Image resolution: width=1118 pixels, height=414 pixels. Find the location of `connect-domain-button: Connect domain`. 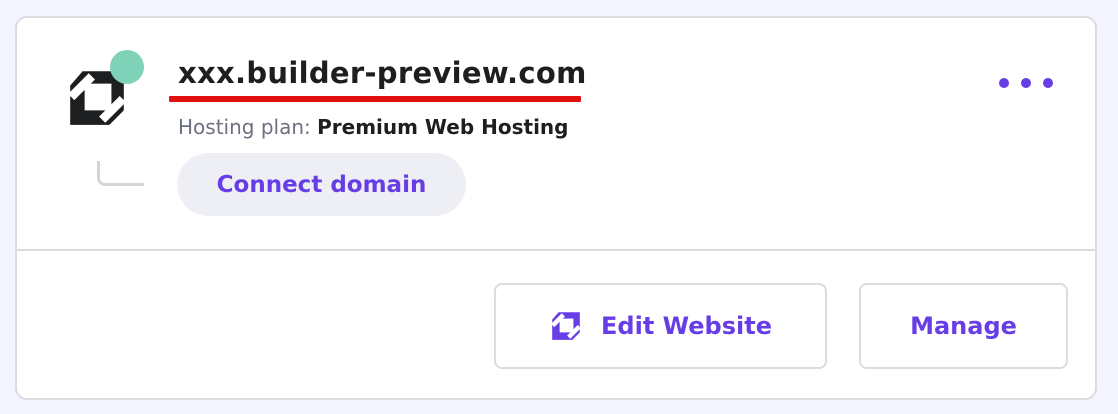

connect-domain-button: Connect domain is located at coordinates (321, 184).